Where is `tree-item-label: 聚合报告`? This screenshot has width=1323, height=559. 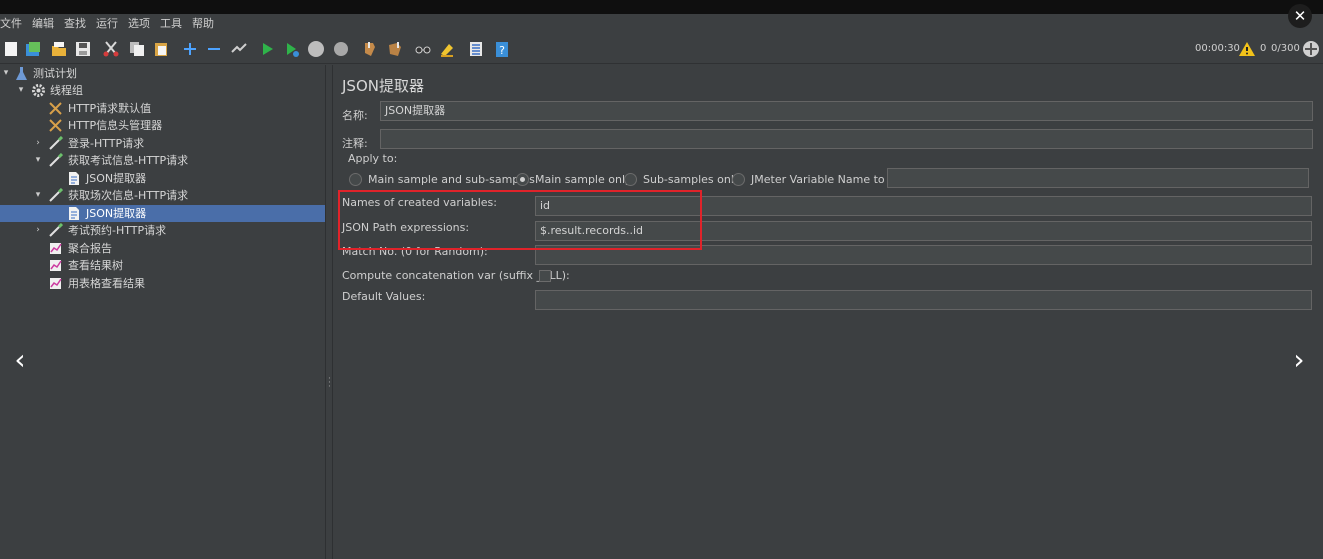
tree-item-label: 聚合报告 is located at coordinates (90, 248).